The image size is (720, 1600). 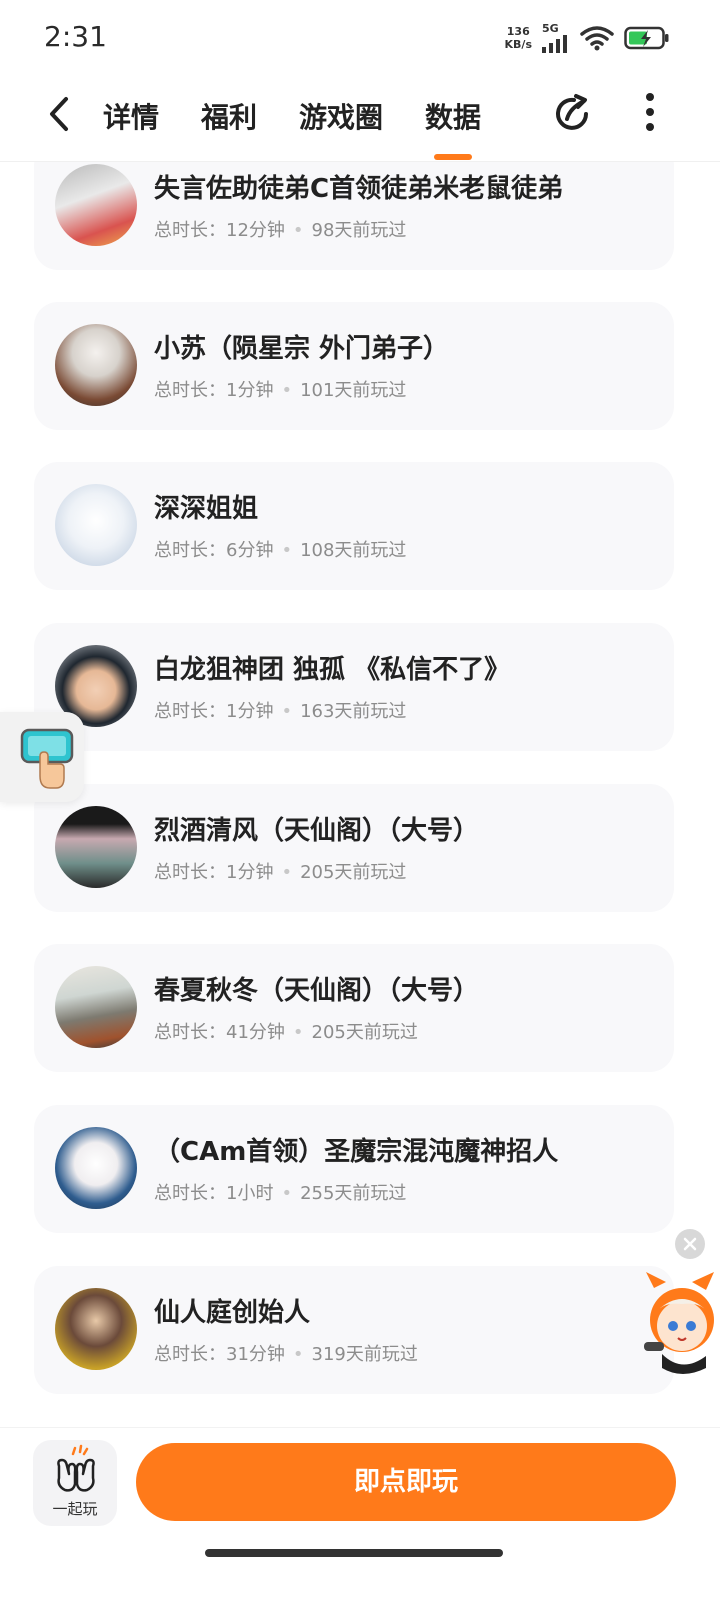 I want to click on player-stats: 总时长：1小时 • 255天前玩过, so click(x=280, y=1193).